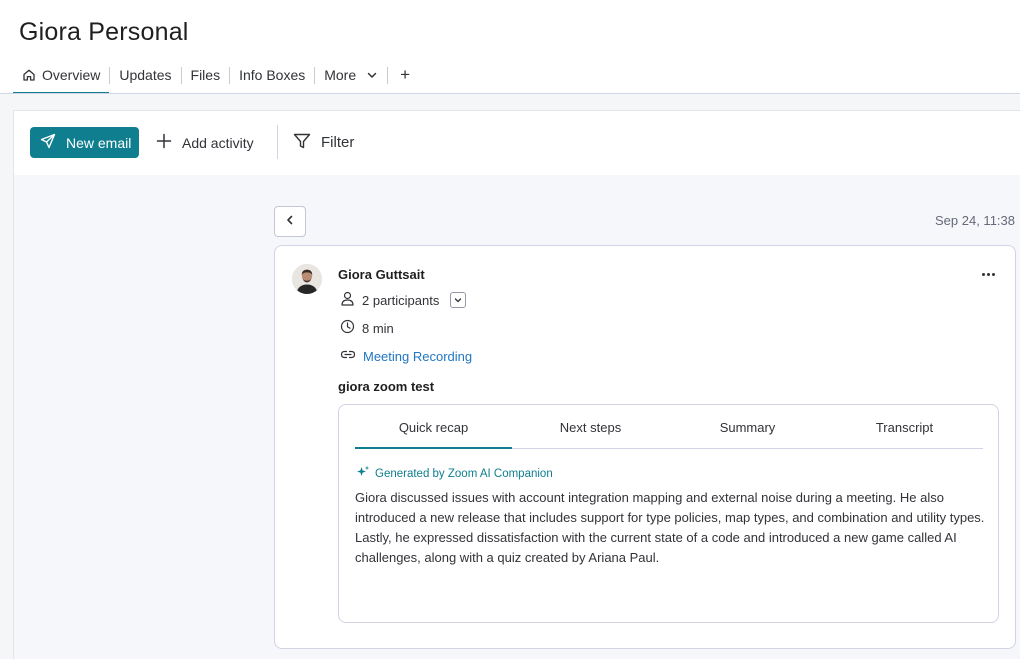 The image size is (1020, 659). Describe the element at coordinates (417, 356) in the screenshot. I see `meeting-recording-link: Meeting Recording` at that location.